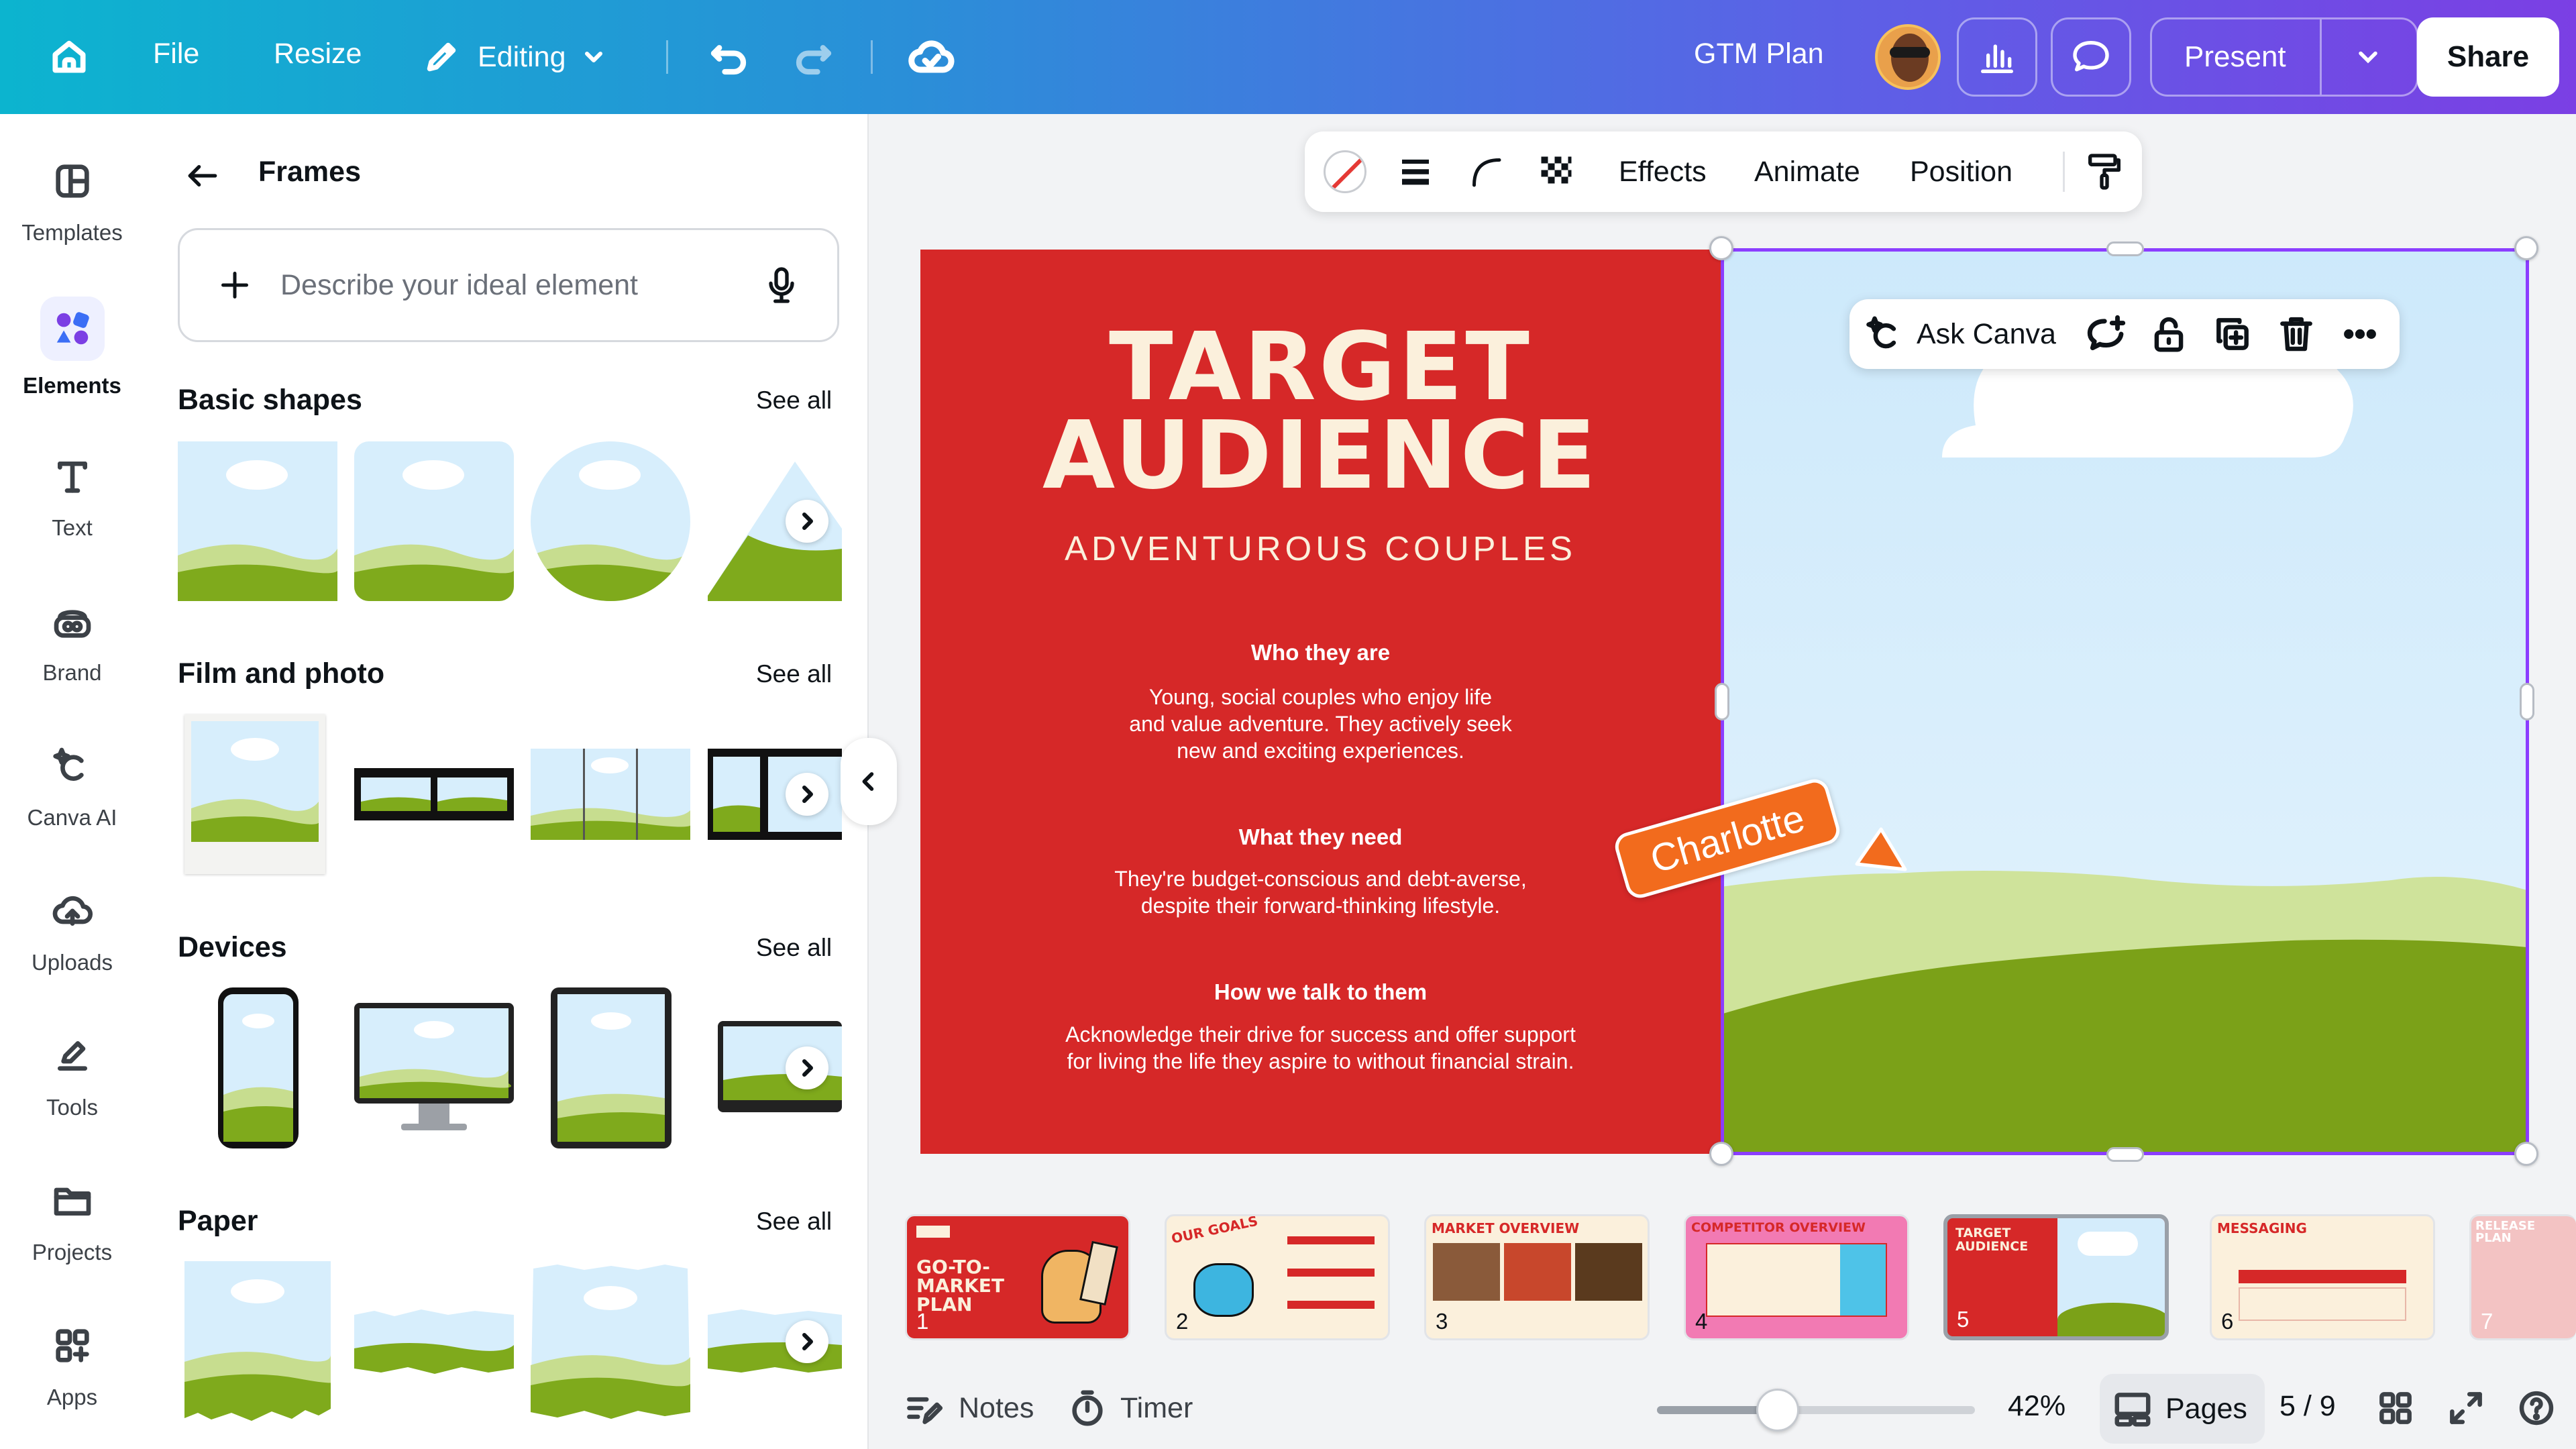 The height and width of the screenshot is (1449, 2576). What do you see at coordinates (1778, 1410) in the screenshot?
I see `zoom-slider-thumb` at bounding box center [1778, 1410].